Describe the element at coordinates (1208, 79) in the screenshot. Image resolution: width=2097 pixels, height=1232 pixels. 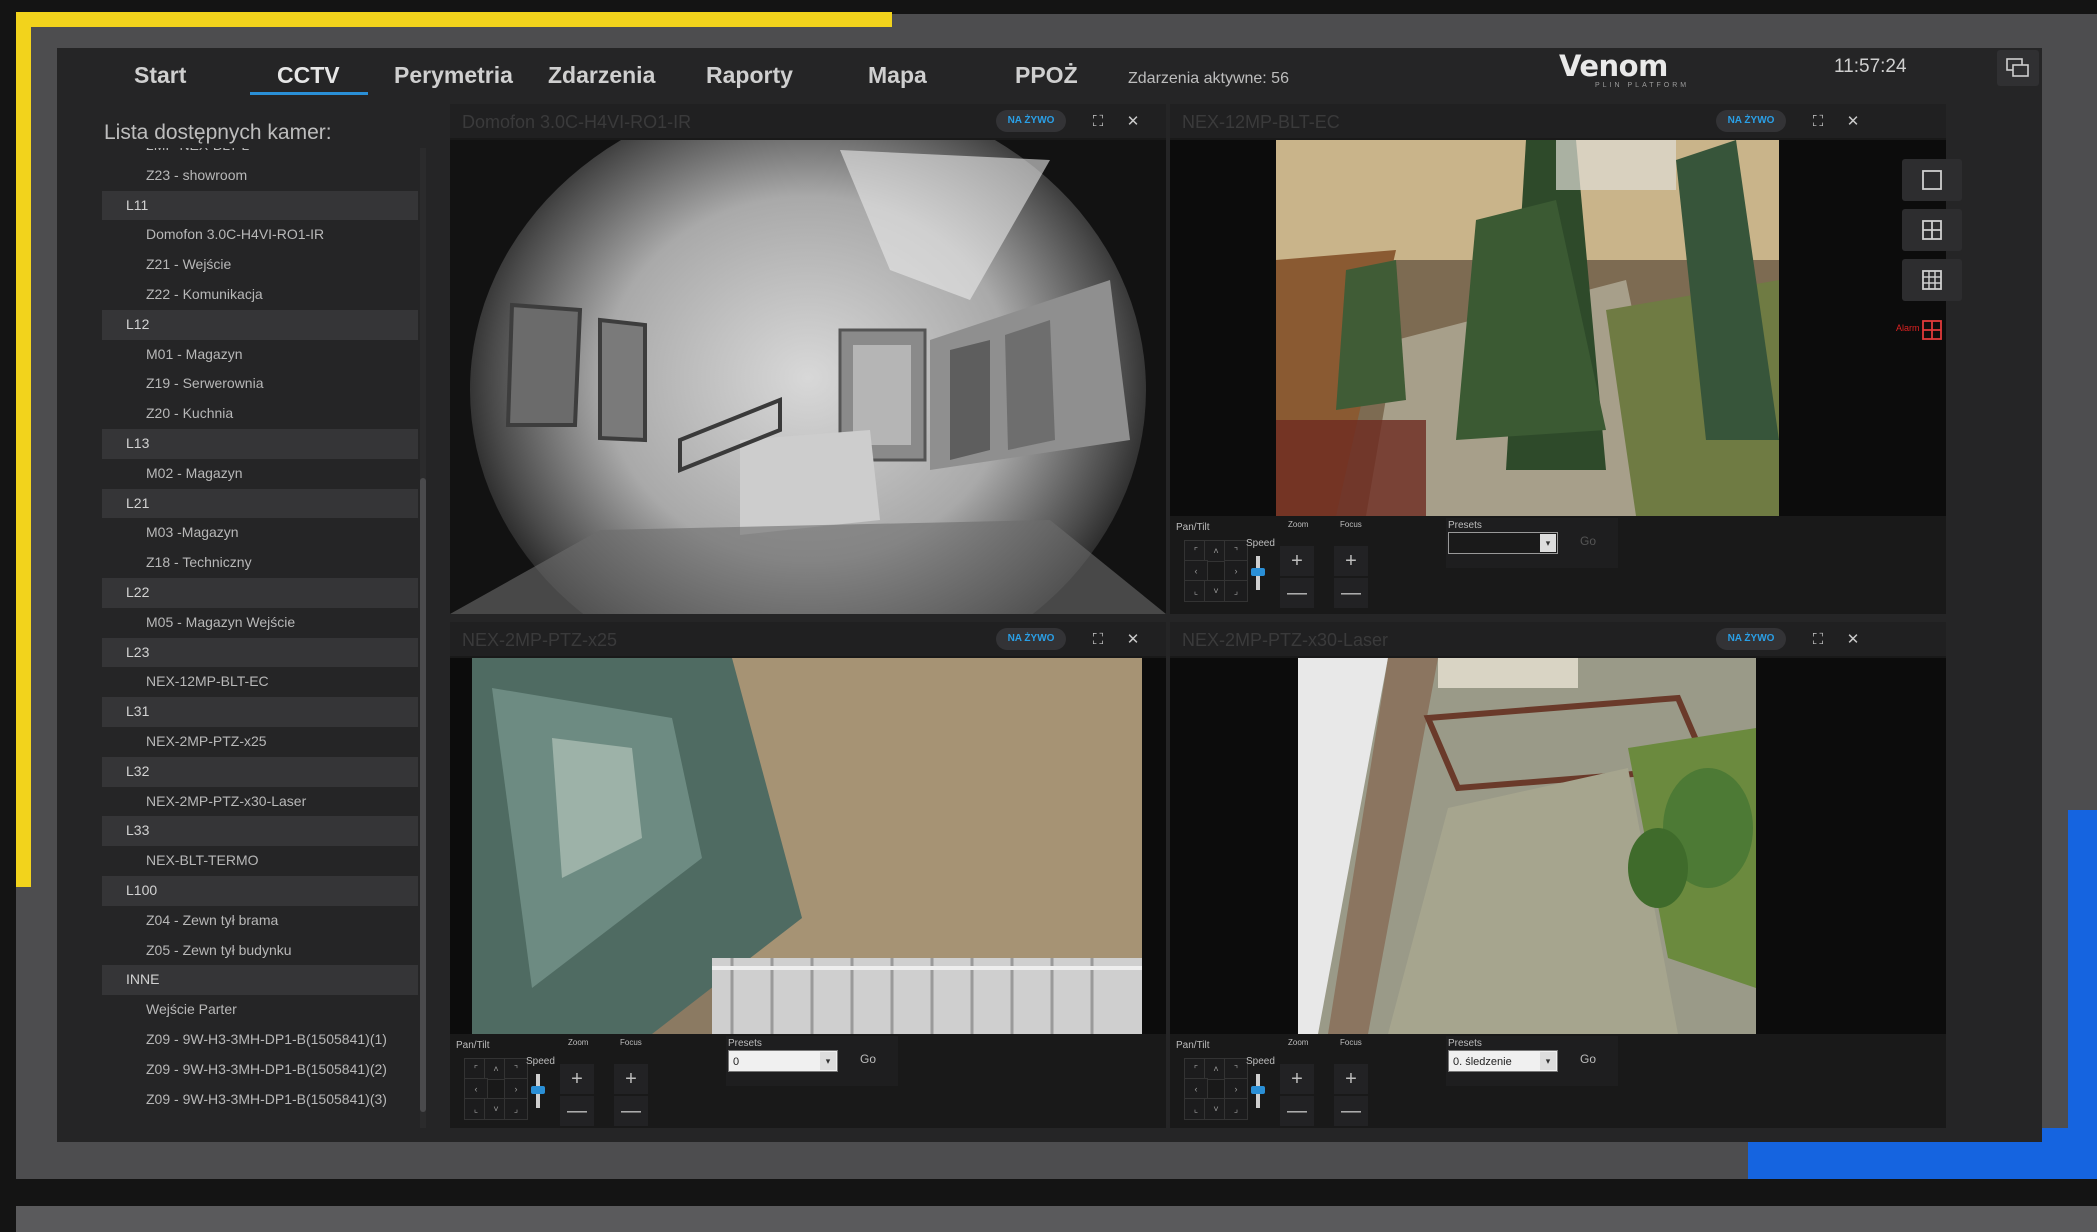
I see `events-active-count: Zdarzenia aktywne: 56` at that location.